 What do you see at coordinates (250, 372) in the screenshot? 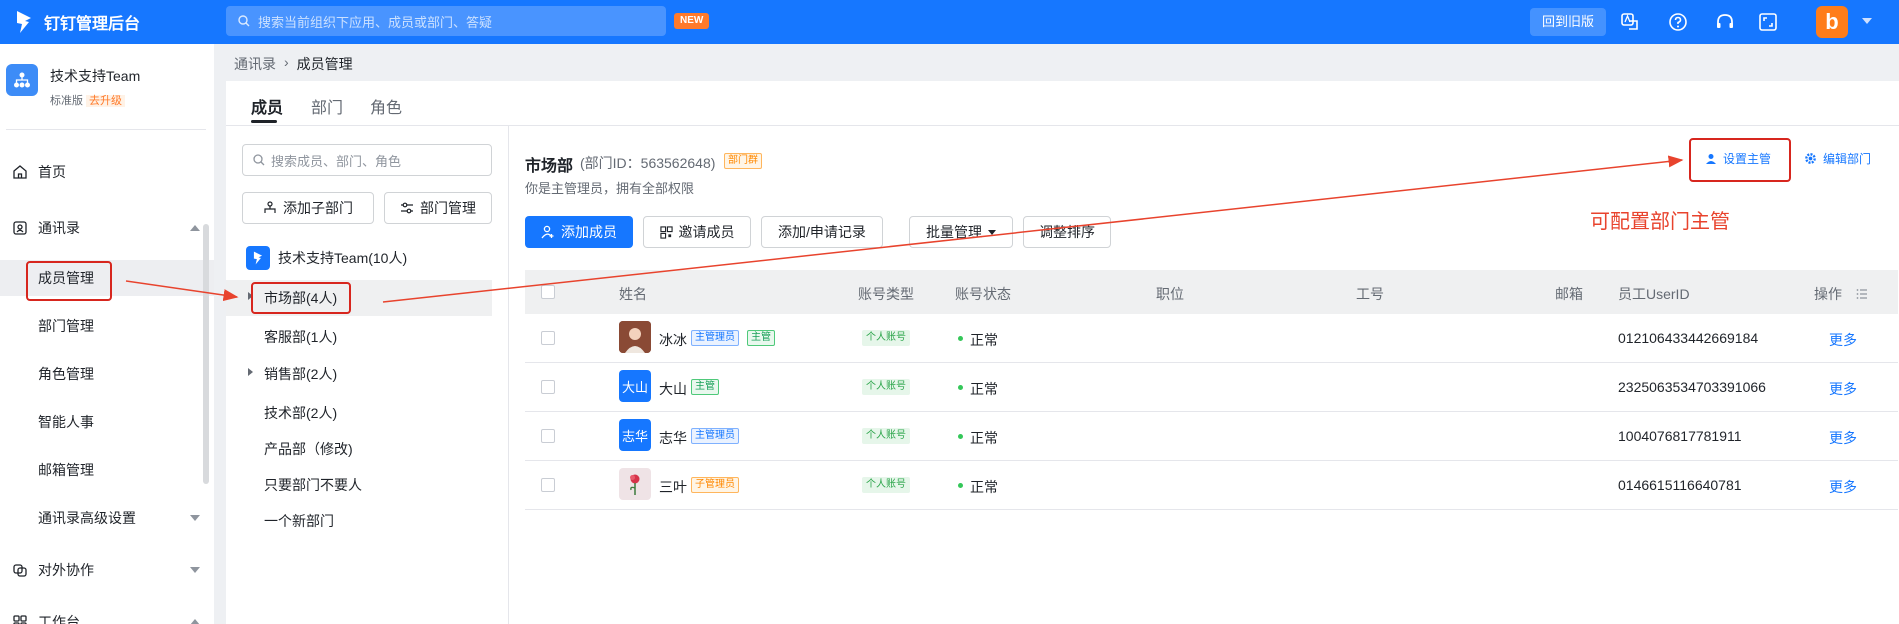
I see `expand-arrow-icon` at bounding box center [250, 372].